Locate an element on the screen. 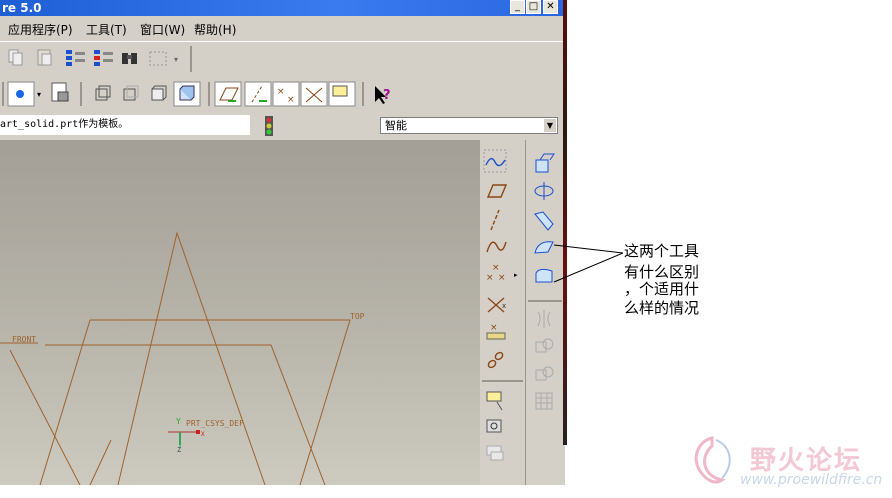 Image resolution: width=892 pixels, height=498 pixels. menu-tools: 工具(T) is located at coordinates (106, 29).